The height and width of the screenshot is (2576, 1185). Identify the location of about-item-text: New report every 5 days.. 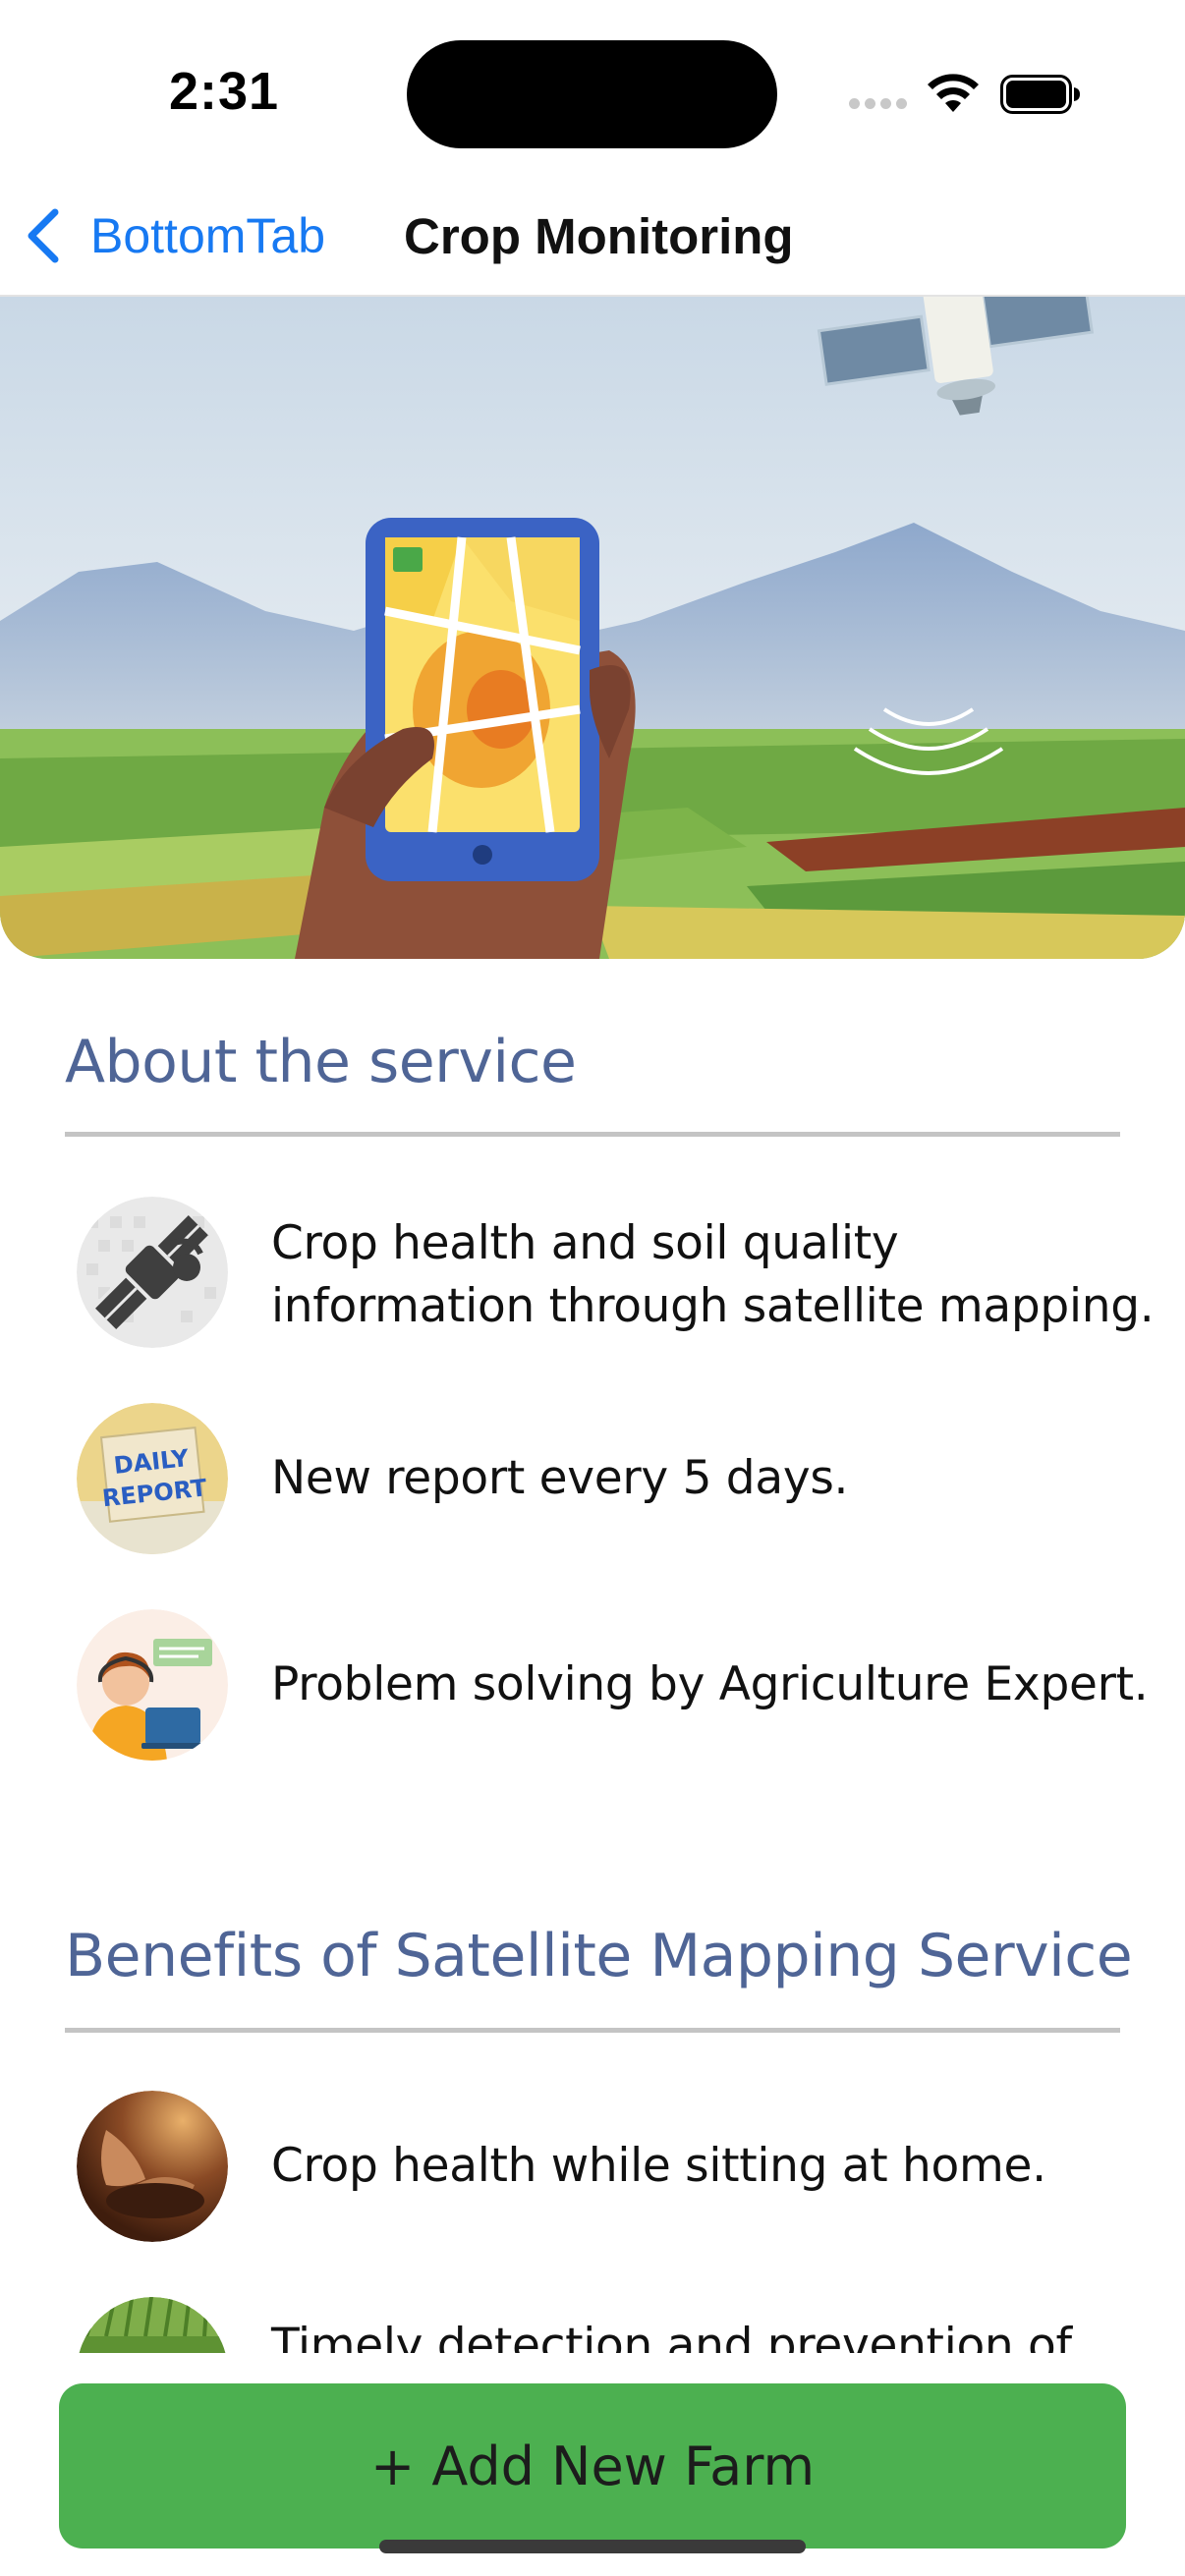
(560, 1478).